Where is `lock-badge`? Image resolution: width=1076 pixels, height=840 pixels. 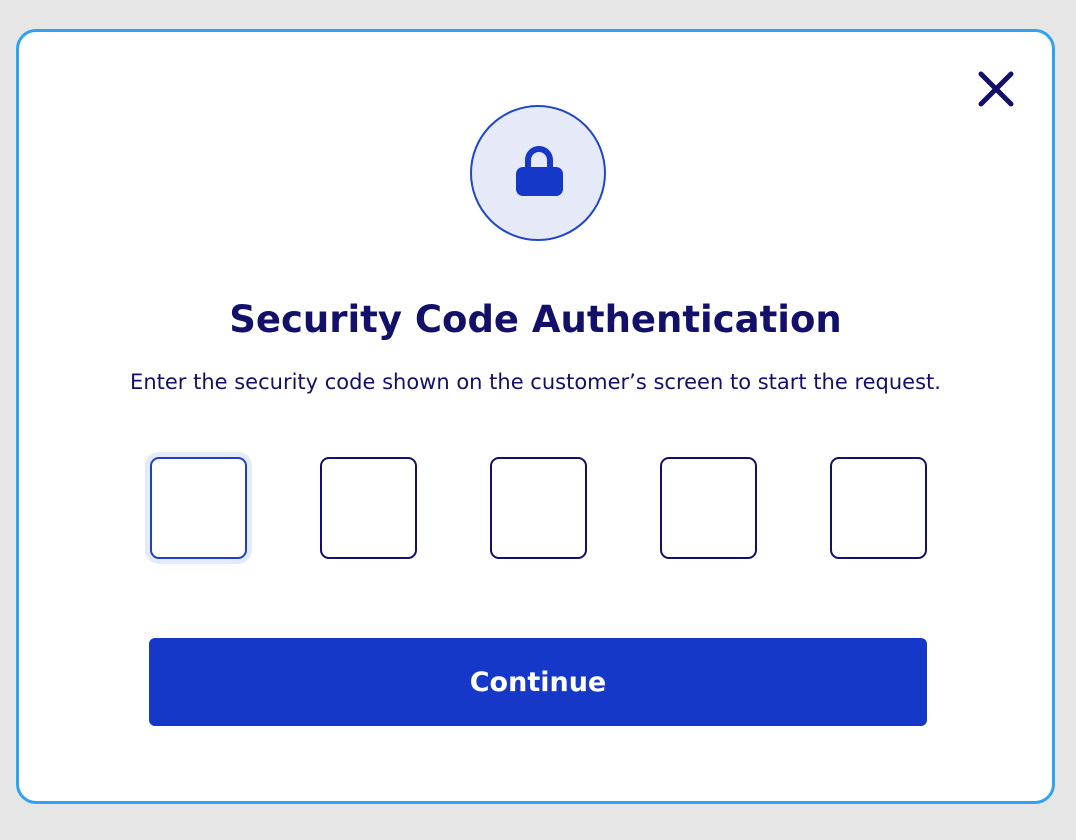
lock-badge is located at coordinates (538, 173).